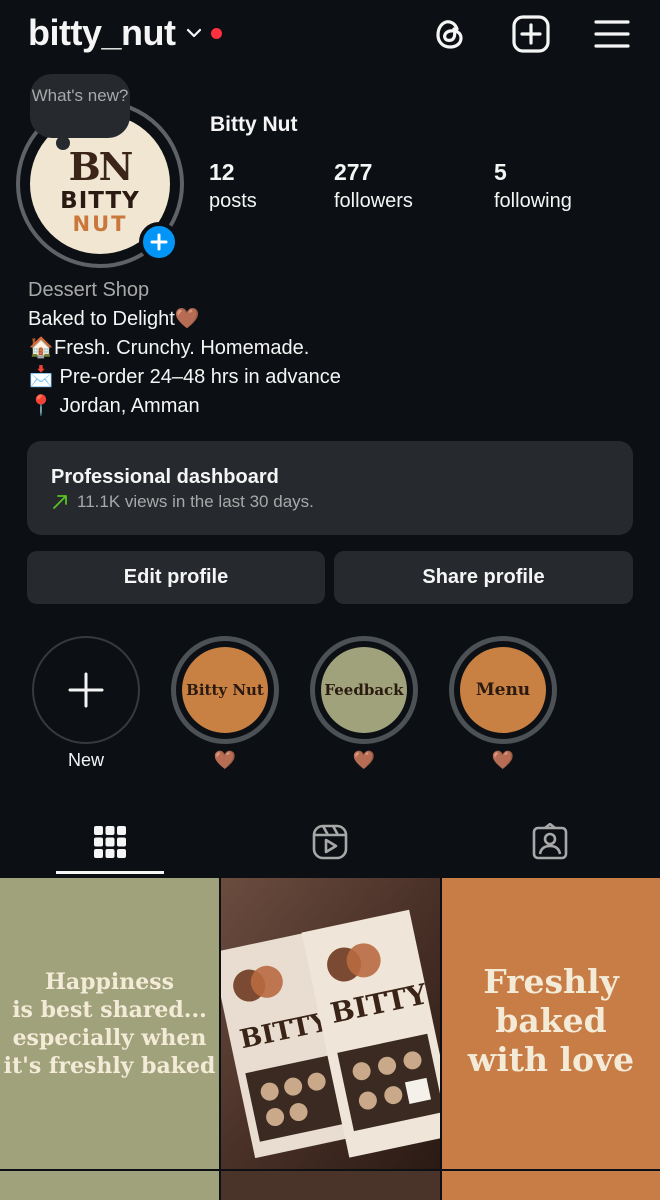  What do you see at coordinates (85, 760) in the screenshot?
I see `highlight-label: New` at bounding box center [85, 760].